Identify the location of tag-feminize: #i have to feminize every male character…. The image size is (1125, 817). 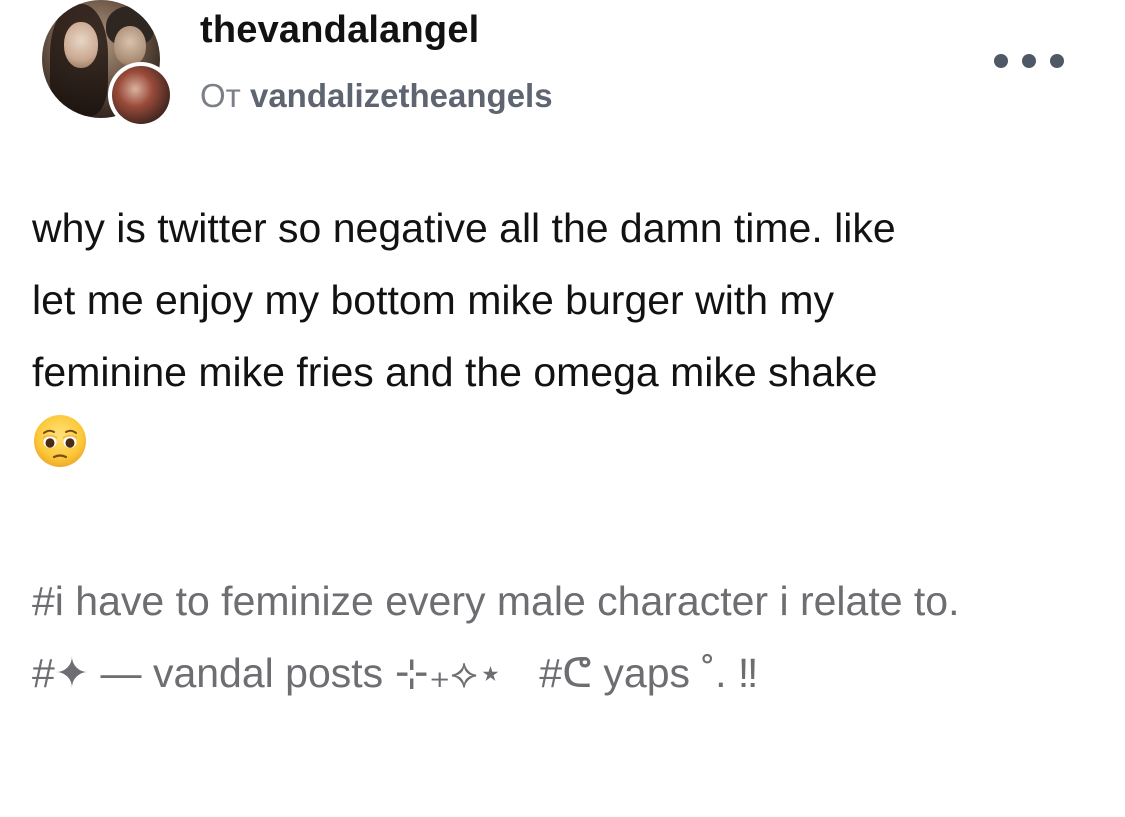
(496, 601).